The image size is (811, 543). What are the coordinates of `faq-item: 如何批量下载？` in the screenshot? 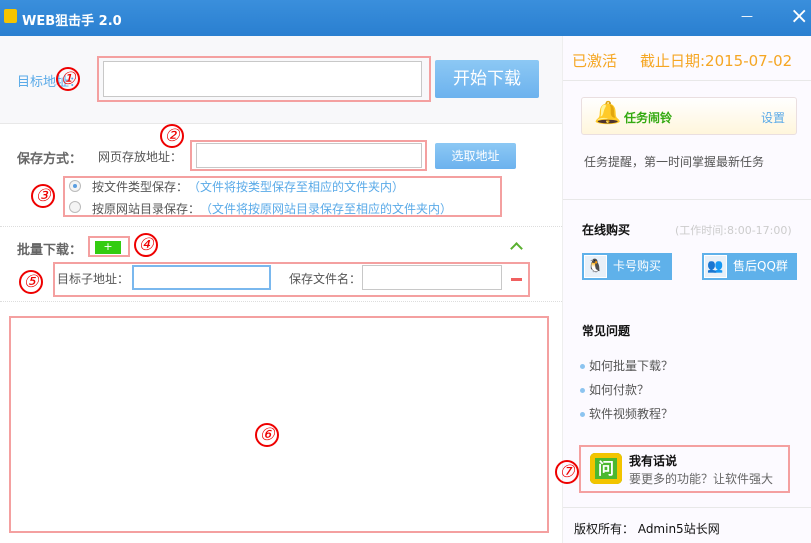 It's located at (626, 365).